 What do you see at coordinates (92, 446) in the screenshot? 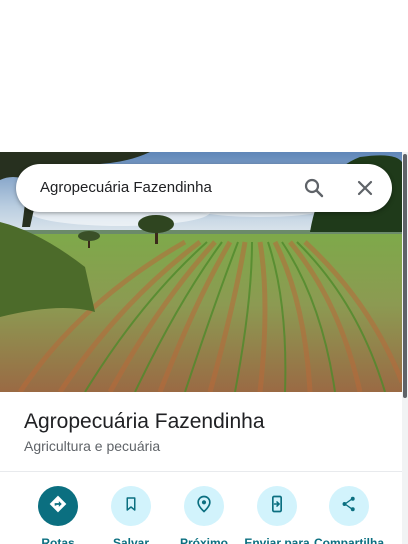
I see `place-category: Agricultura e pecuária` at bounding box center [92, 446].